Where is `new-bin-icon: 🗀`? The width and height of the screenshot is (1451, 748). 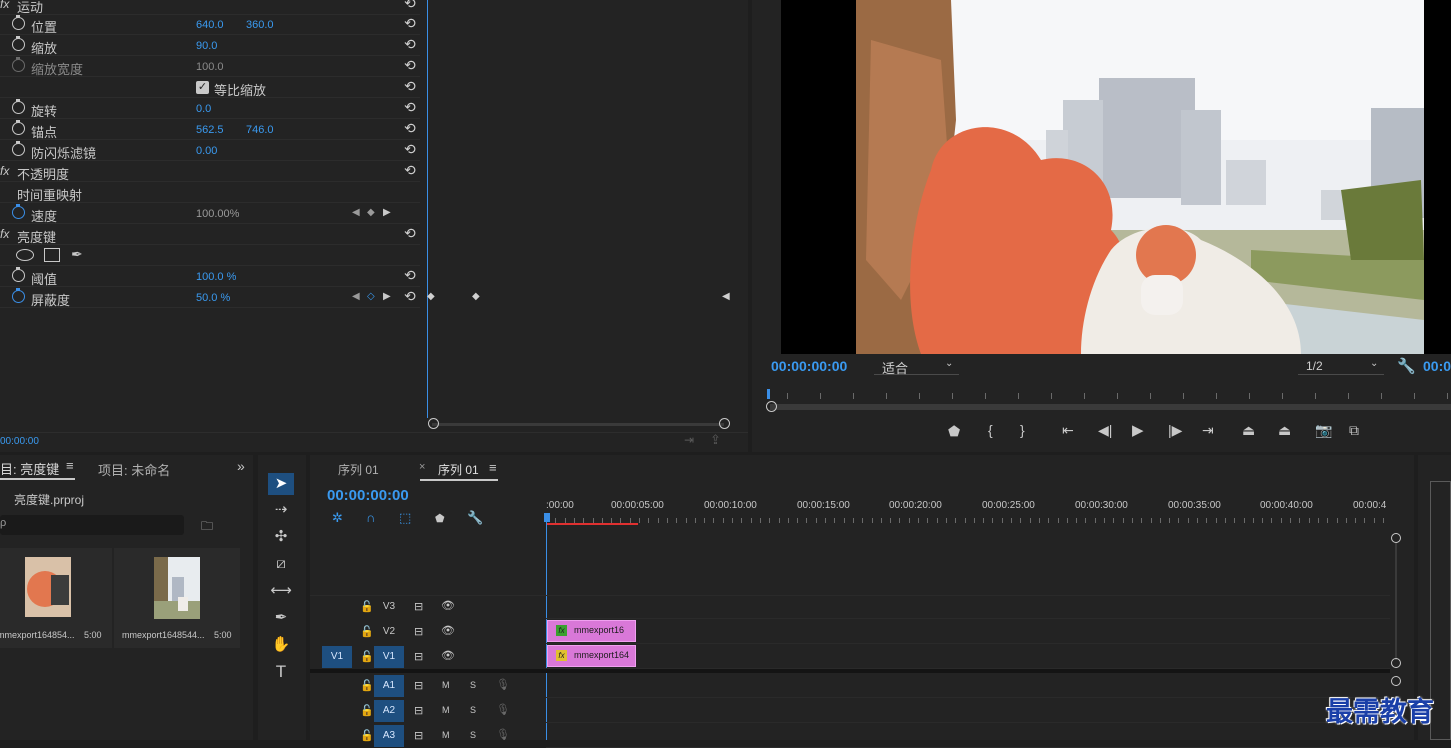
new-bin-icon: 🗀 is located at coordinates (207, 527).